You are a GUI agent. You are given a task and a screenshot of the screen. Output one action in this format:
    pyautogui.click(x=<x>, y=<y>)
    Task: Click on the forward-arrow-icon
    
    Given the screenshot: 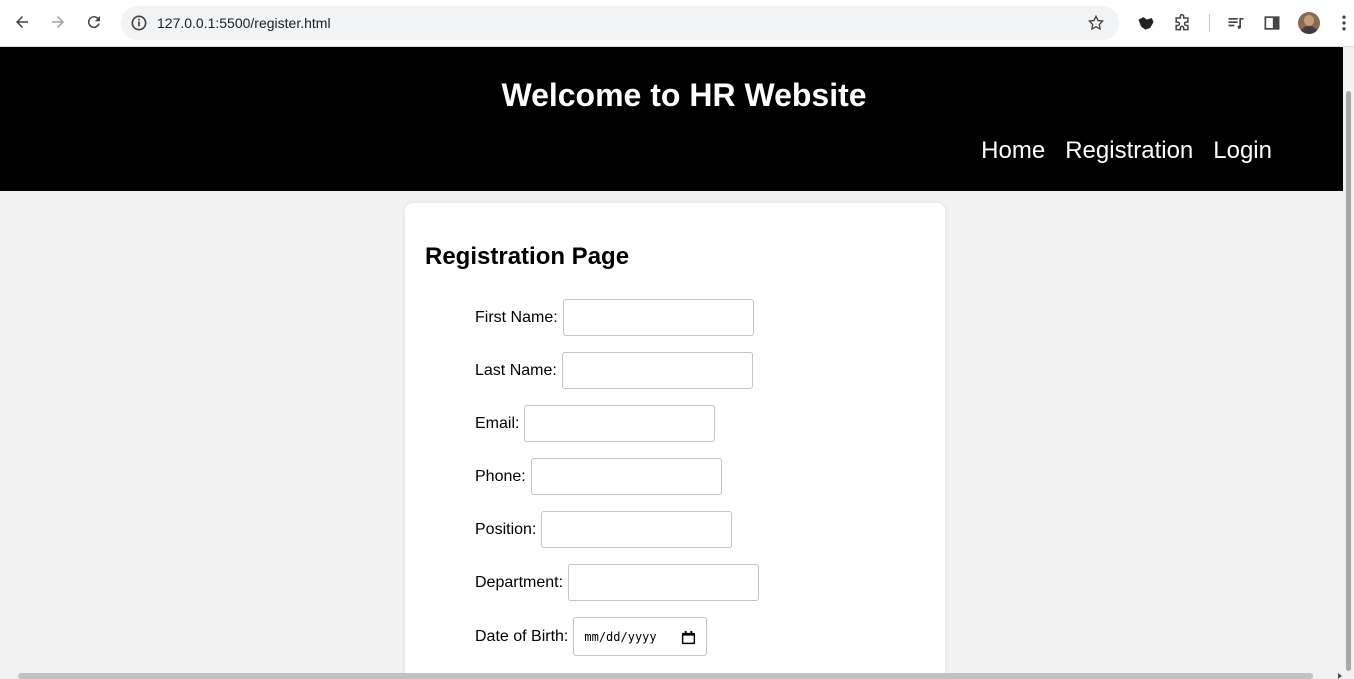 What is the action you would take?
    pyautogui.click(x=58, y=22)
    